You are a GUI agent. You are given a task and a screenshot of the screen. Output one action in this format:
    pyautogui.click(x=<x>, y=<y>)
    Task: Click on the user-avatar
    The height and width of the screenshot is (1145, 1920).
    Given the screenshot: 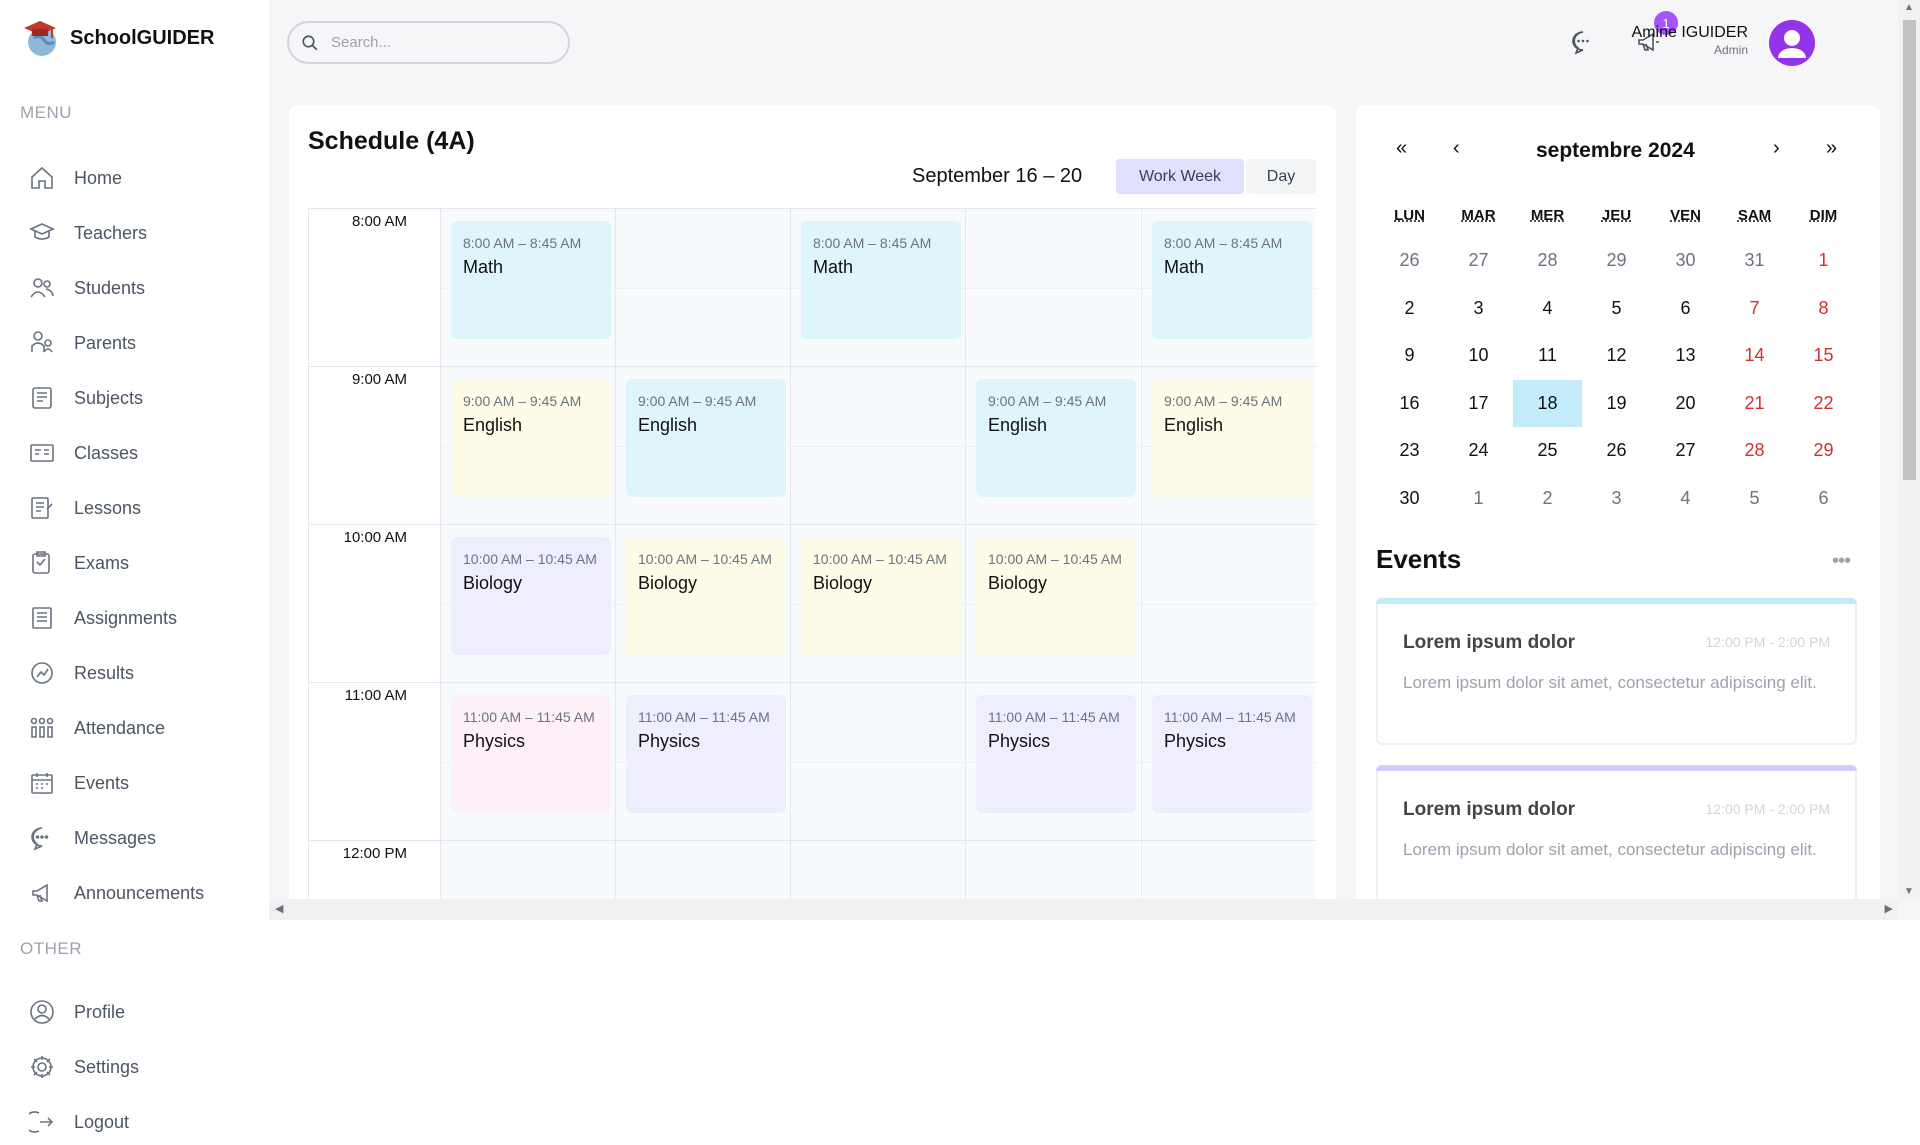 What is the action you would take?
    pyautogui.click(x=1792, y=45)
    